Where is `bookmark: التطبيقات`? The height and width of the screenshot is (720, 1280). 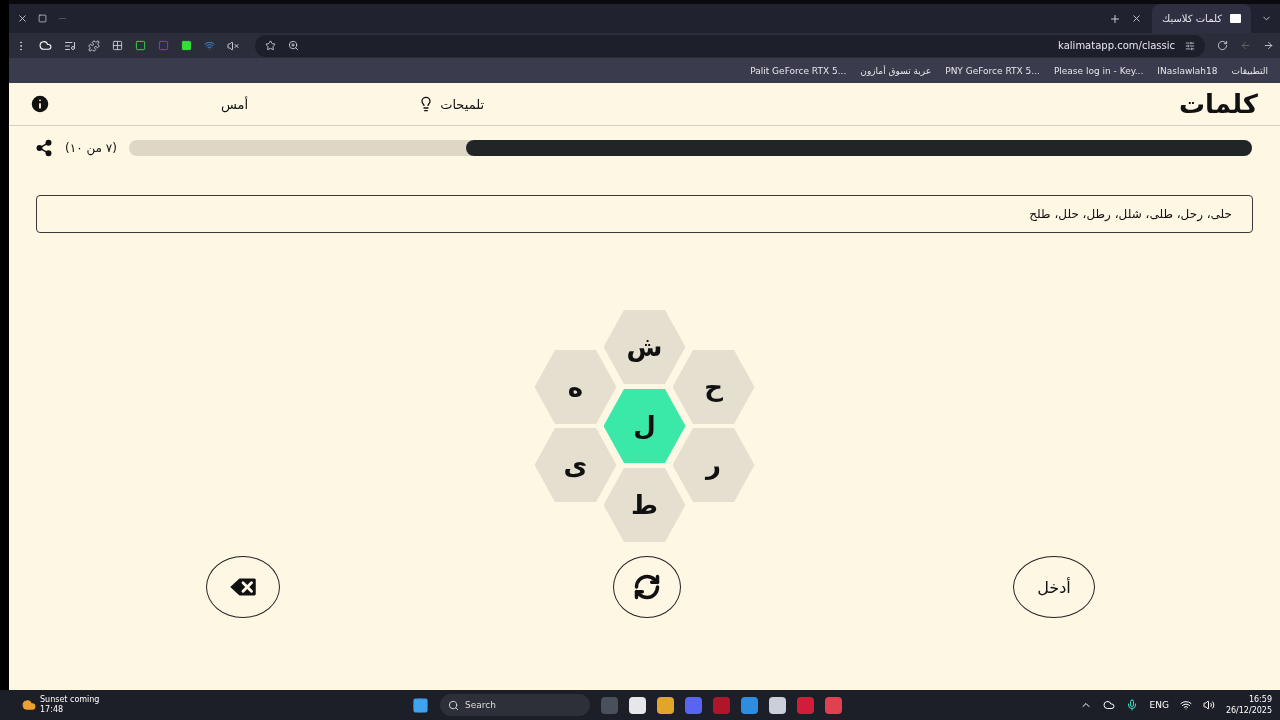
bookmark: التطبيقات is located at coordinates (1249, 70).